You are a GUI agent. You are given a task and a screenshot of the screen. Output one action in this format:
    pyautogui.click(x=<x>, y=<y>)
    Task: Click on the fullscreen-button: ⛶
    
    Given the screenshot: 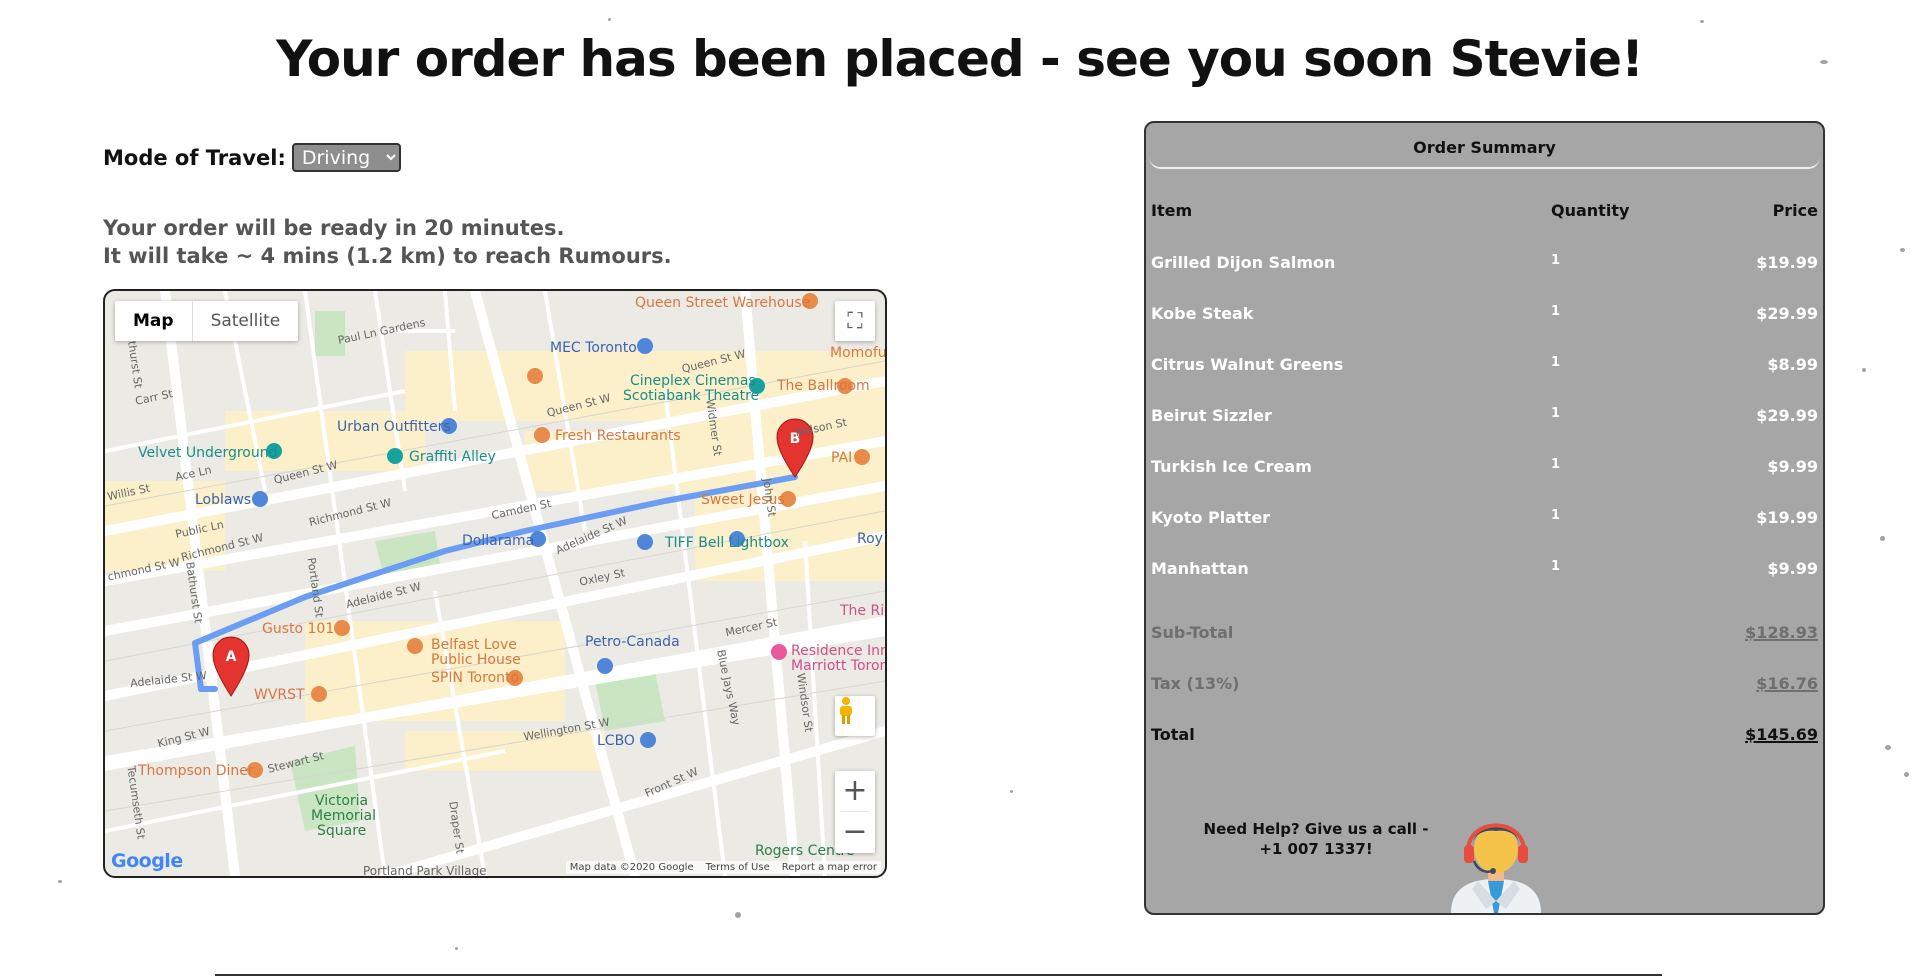 What is the action you would take?
    pyautogui.click(x=855, y=321)
    